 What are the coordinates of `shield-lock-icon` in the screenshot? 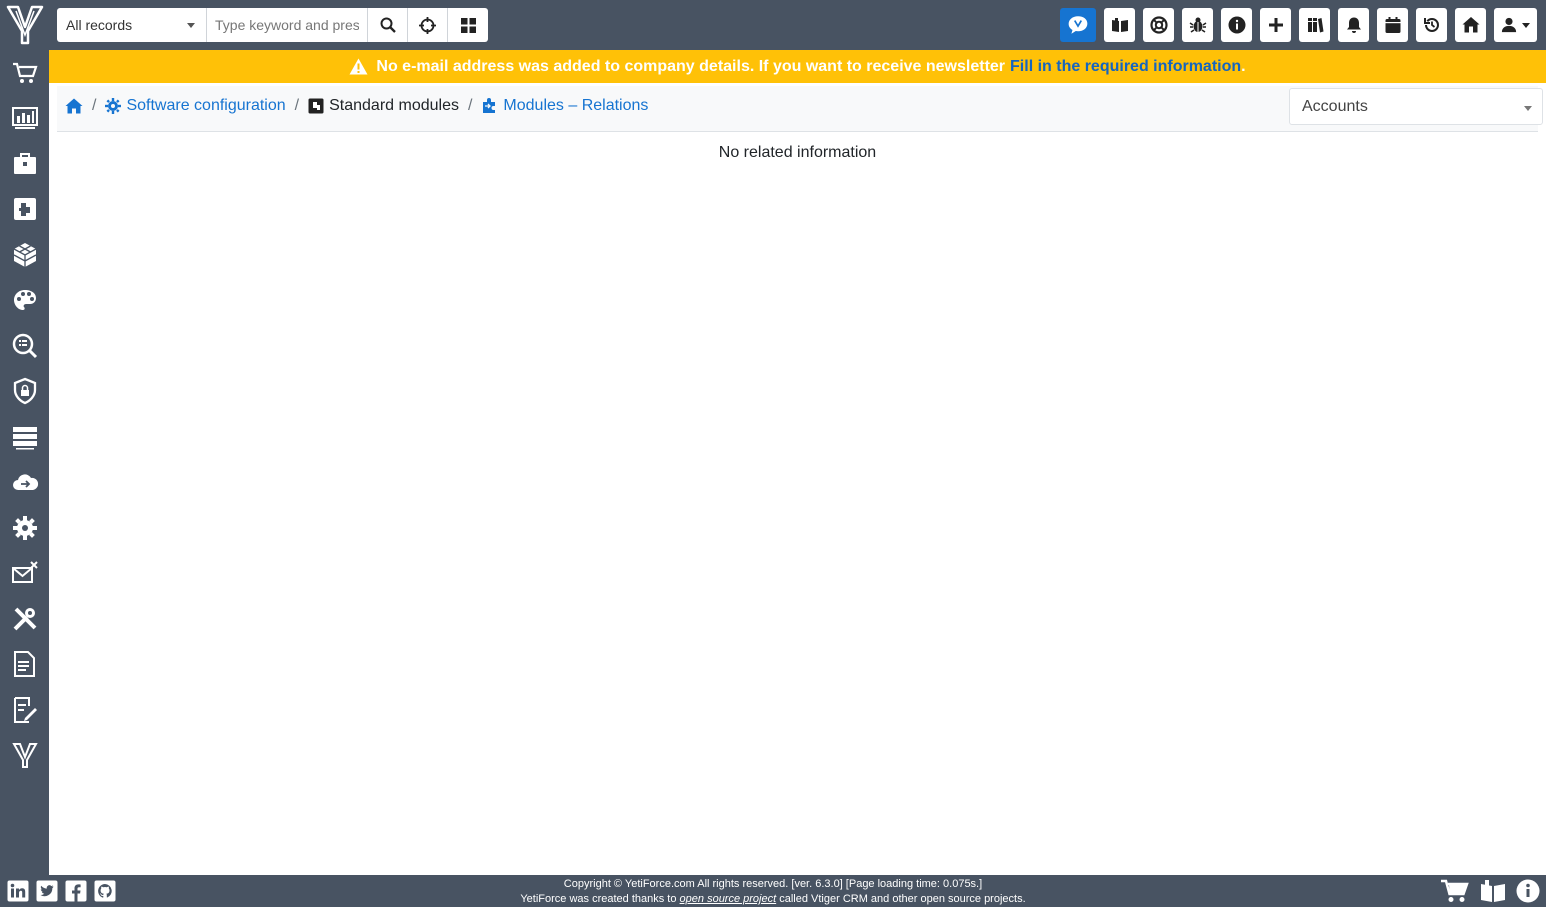 It's located at (24, 391).